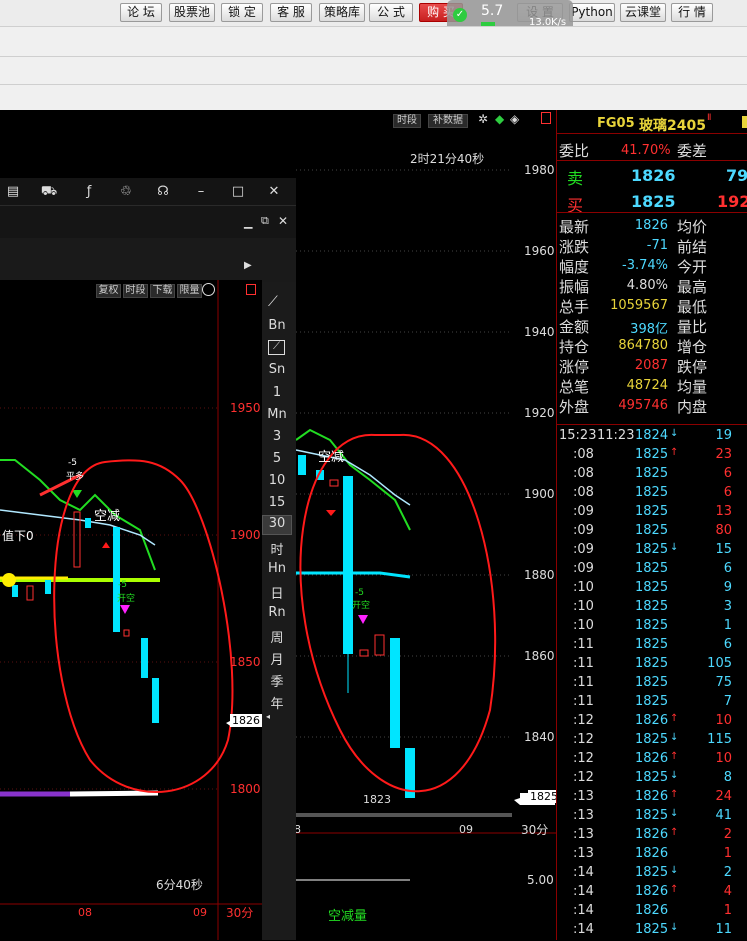  I want to click on python-button: Python, so click(592, 12).